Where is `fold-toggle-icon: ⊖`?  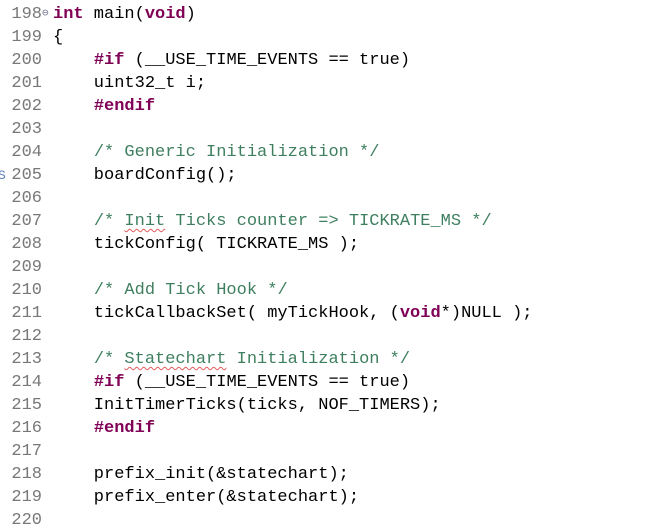
fold-toggle-icon: ⊖ is located at coordinates (45, 14).